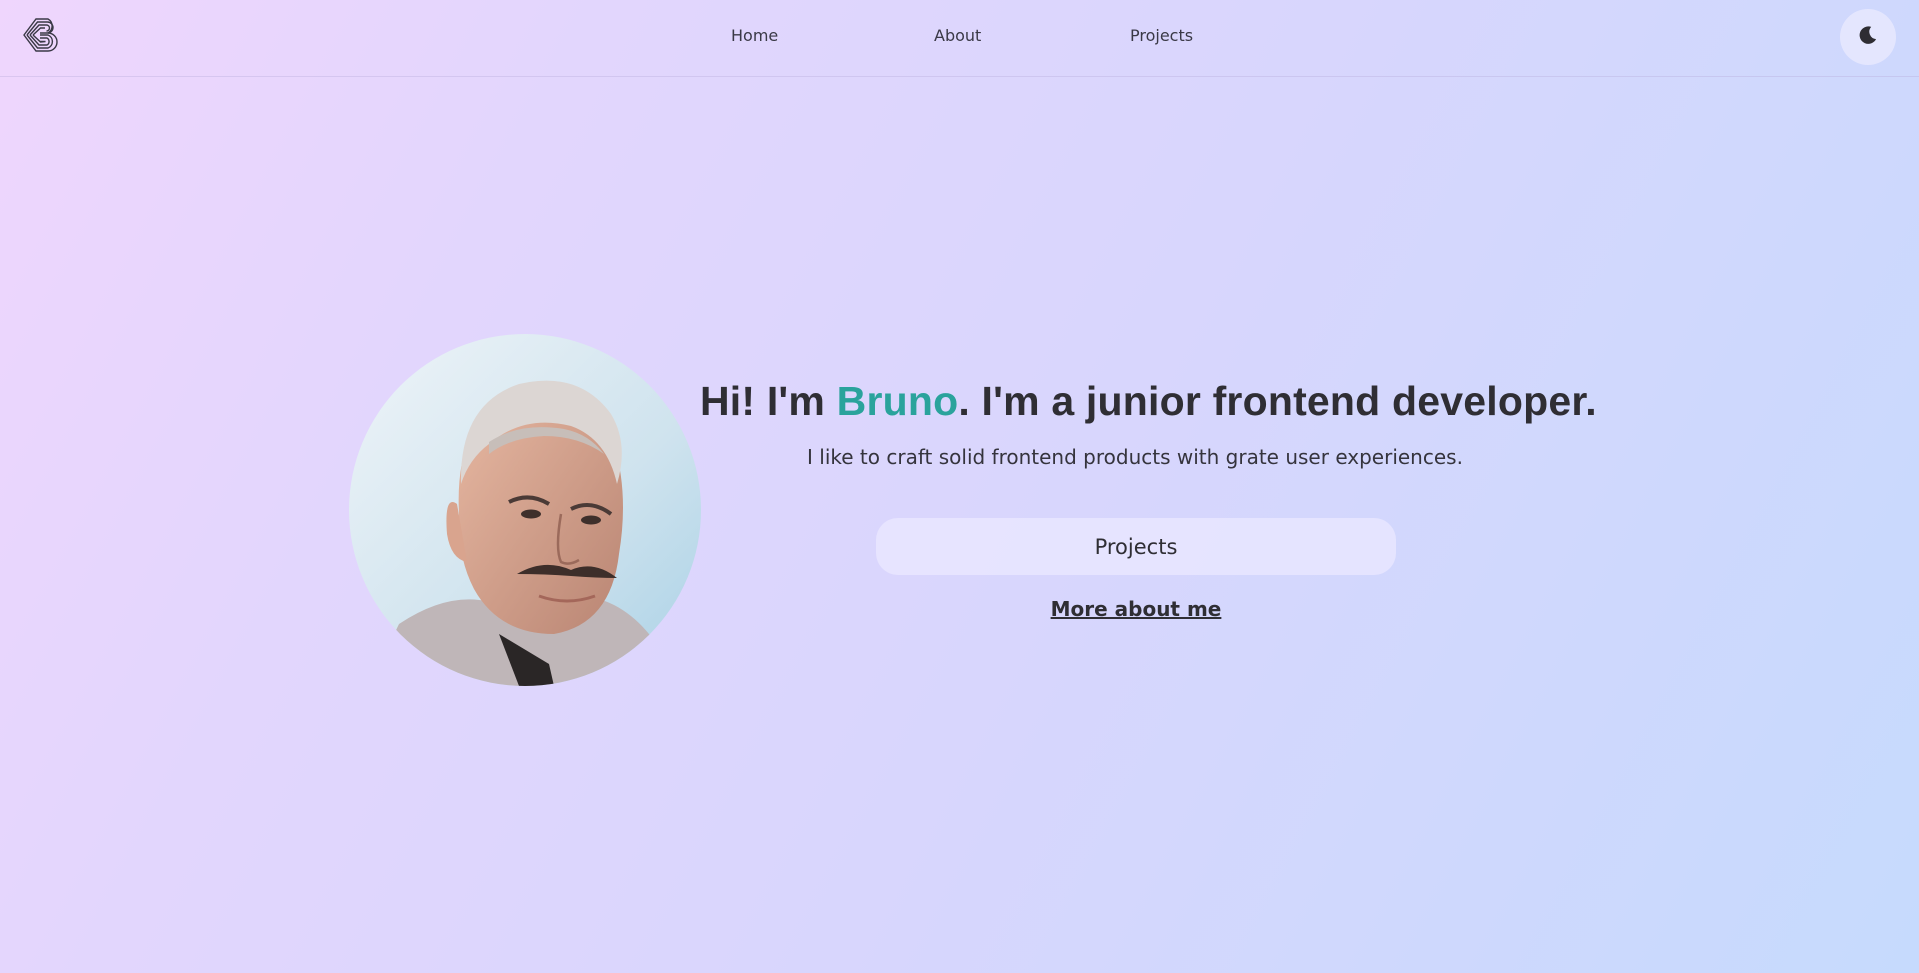  What do you see at coordinates (1136, 609) in the screenshot?
I see `more-about-me-link: More about me` at bounding box center [1136, 609].